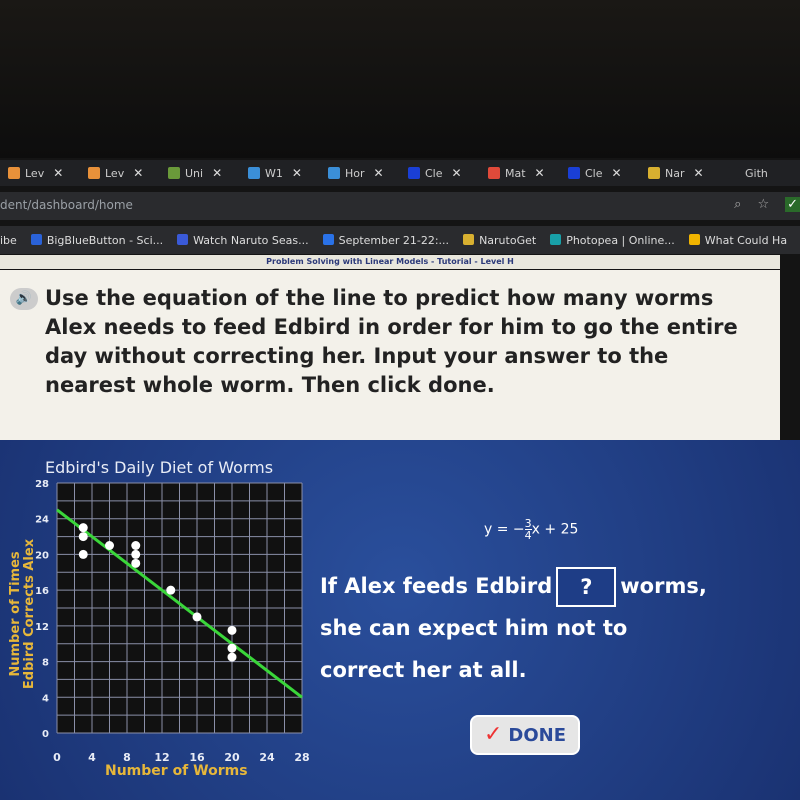  What do you see at coordinates (737, 240) in the screenshot?
I see `bookmark: What Could Ha` at bounding box center [737, 240].